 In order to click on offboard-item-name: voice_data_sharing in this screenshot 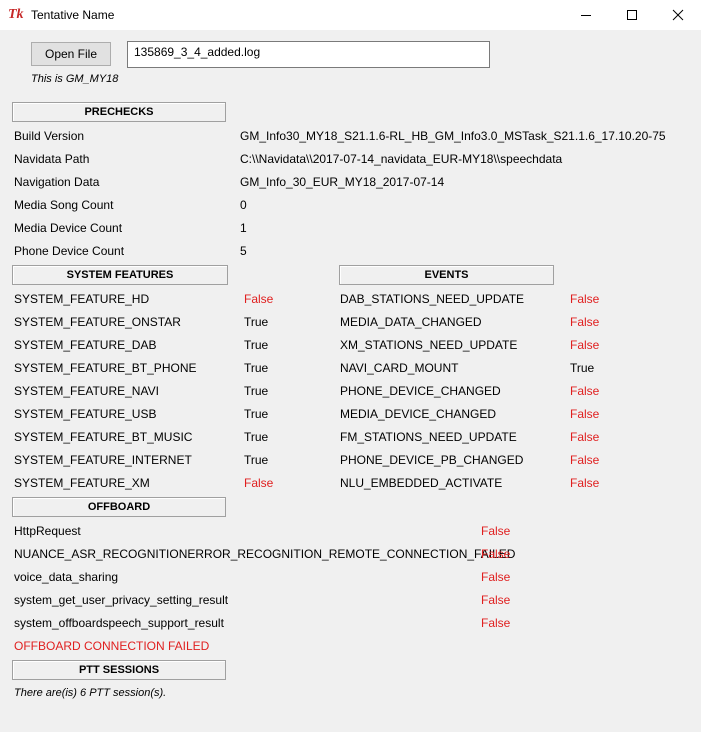, I will do `click(66, 577)`.